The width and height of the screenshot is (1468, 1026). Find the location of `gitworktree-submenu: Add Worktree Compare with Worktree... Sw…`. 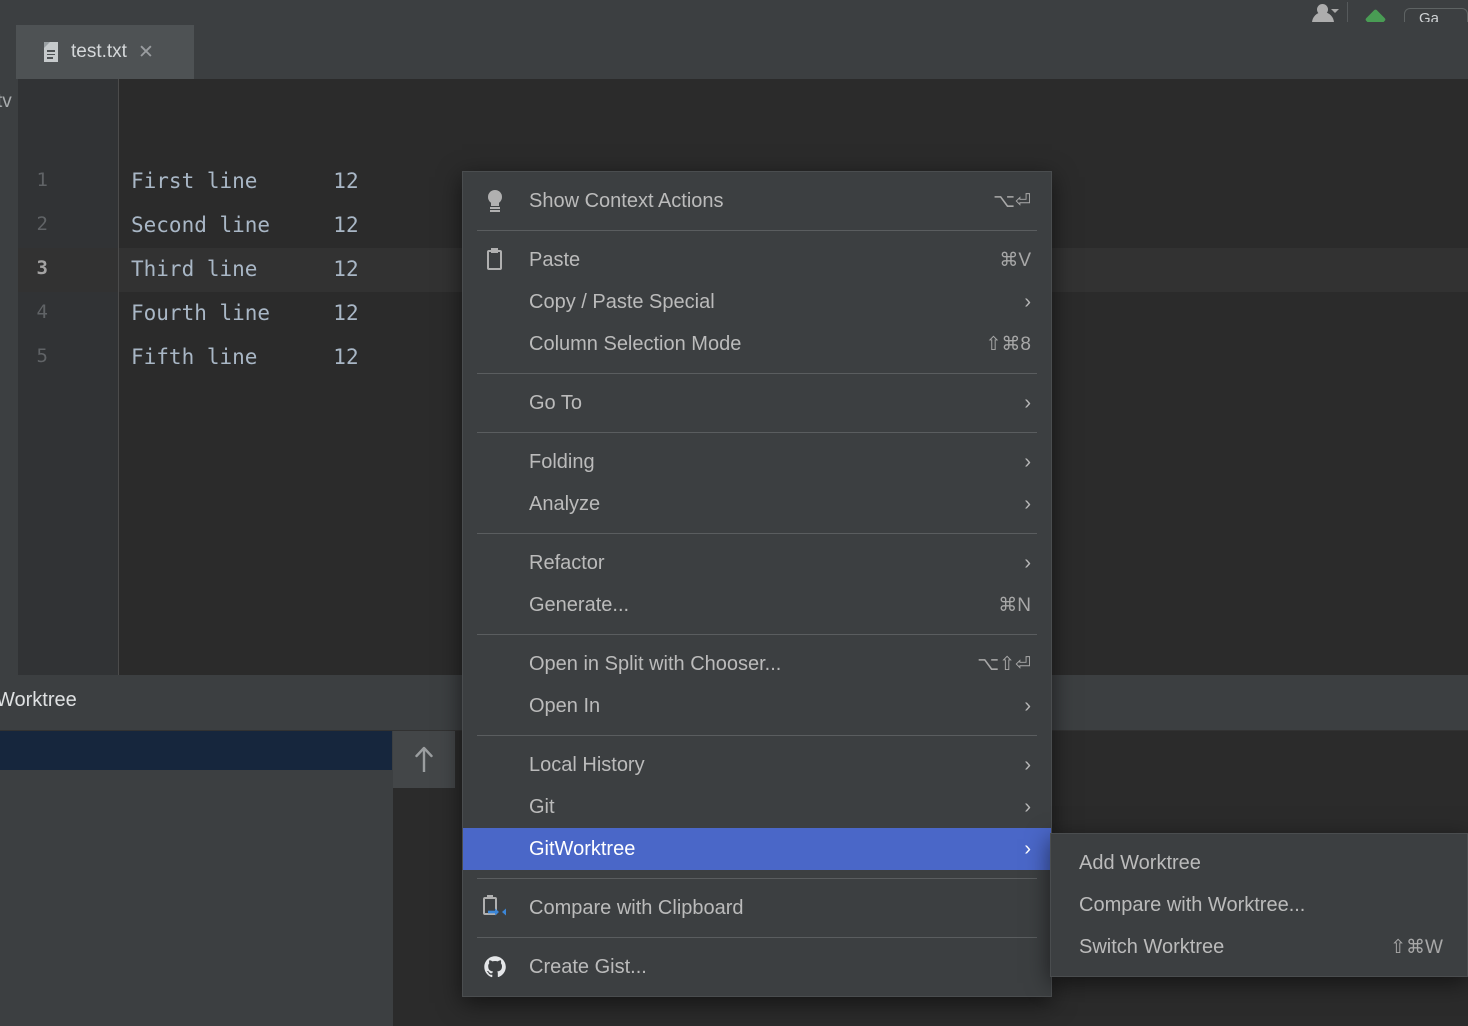

gitworktree-submenu: Add Worktree Compare with Worktree... Sw… is located at coordinates (1259, 905).